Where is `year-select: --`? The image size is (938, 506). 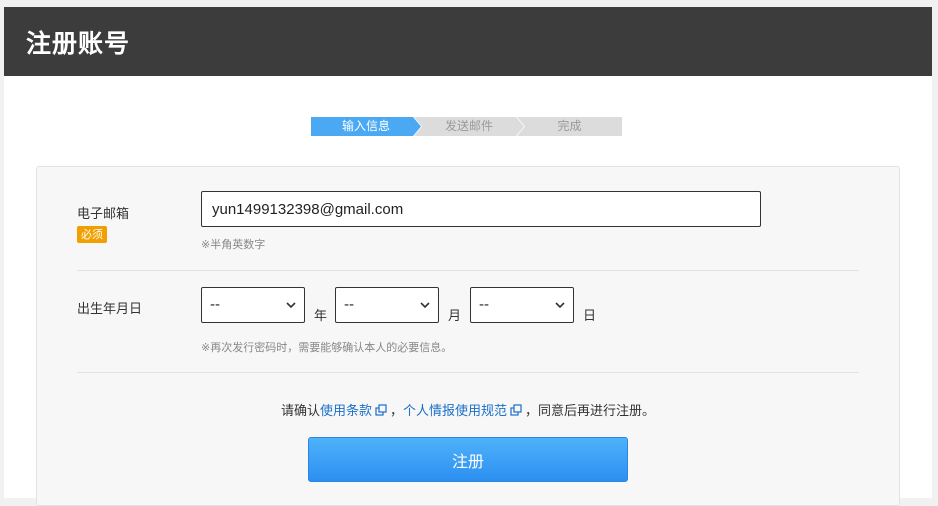 year-select: -- is located at coordinates (253, 305).